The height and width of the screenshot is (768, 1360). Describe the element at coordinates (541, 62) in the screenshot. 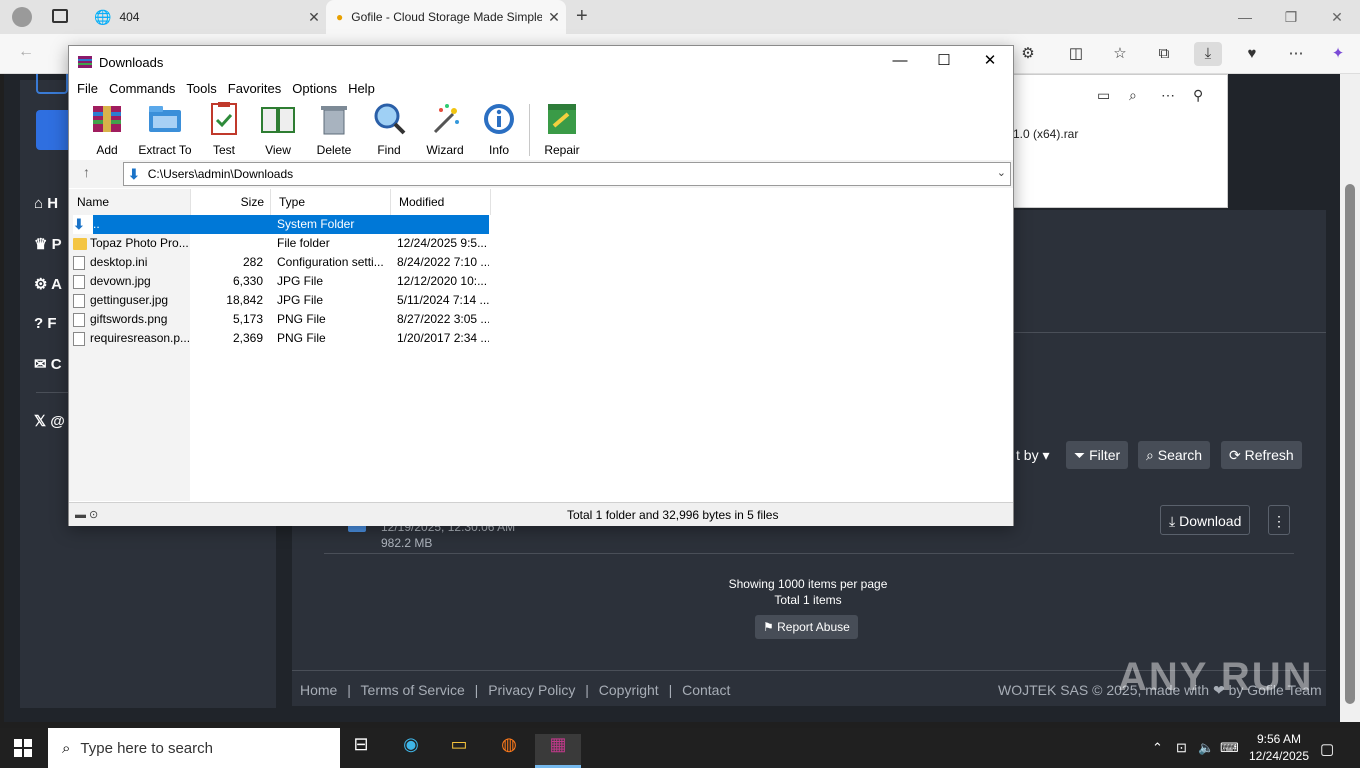

I see `winrar-titlebar: Downloads` at that location.